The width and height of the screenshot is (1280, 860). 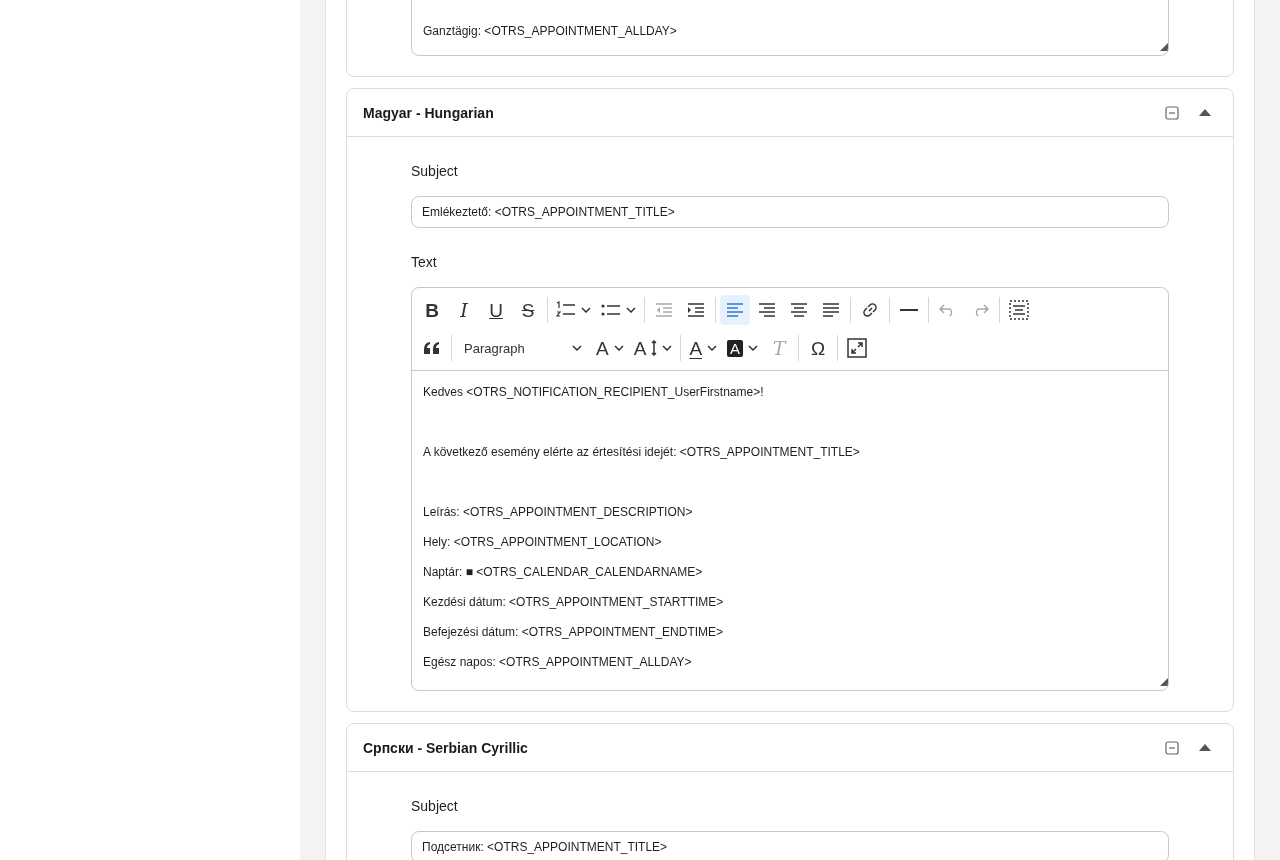 What do you see at coordinates (432, 310) in the screenshot?
I see `bold-button: B` at bounding box center [432, 310].